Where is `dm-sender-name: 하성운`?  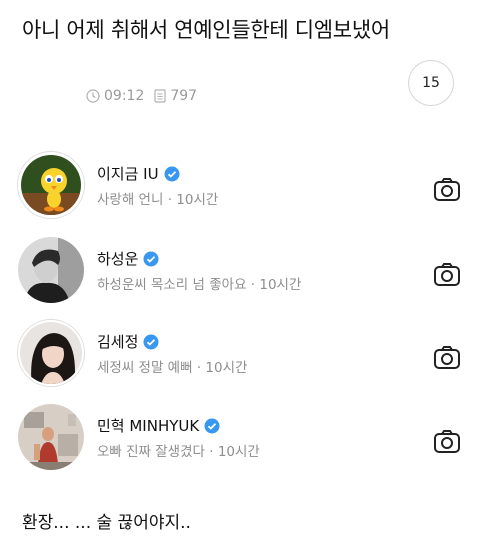 dm-sender-name: 하성운 is located at coordinates (118, 259).